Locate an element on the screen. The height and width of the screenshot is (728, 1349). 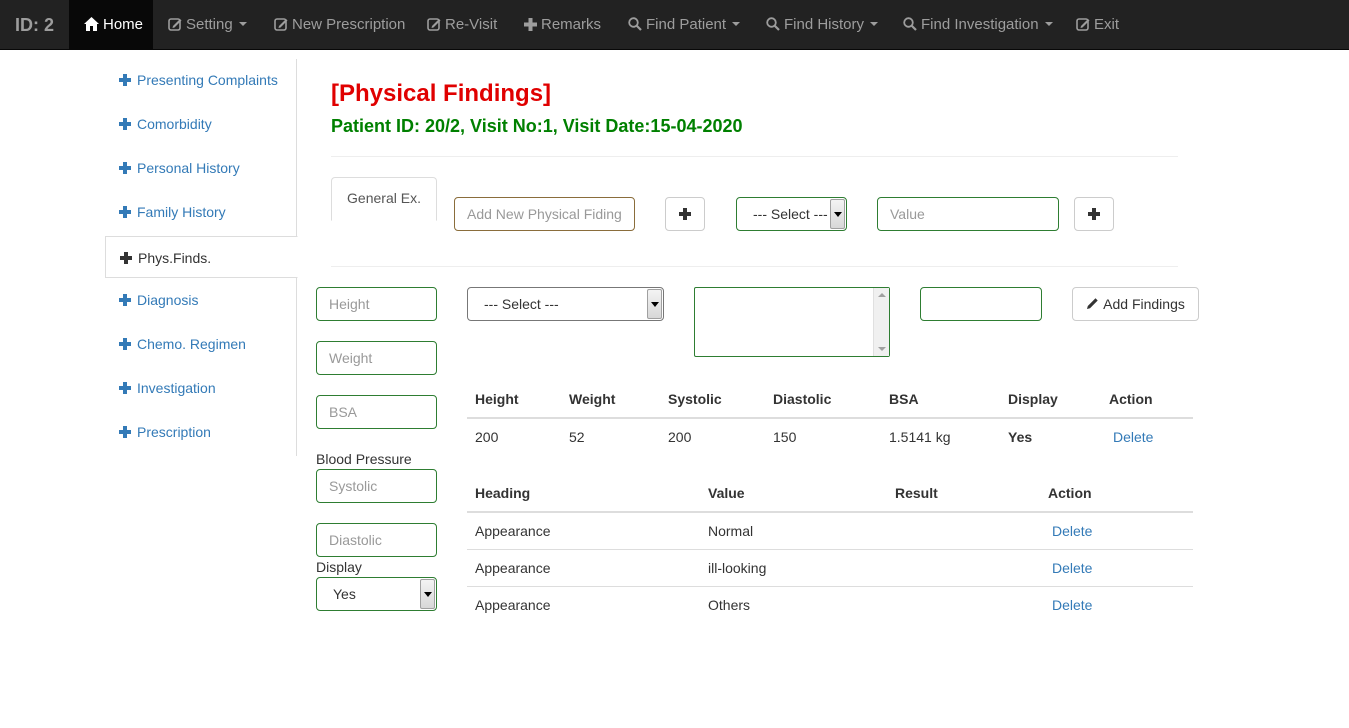
add-finding-heading-button is located at coordinates (685, 214).